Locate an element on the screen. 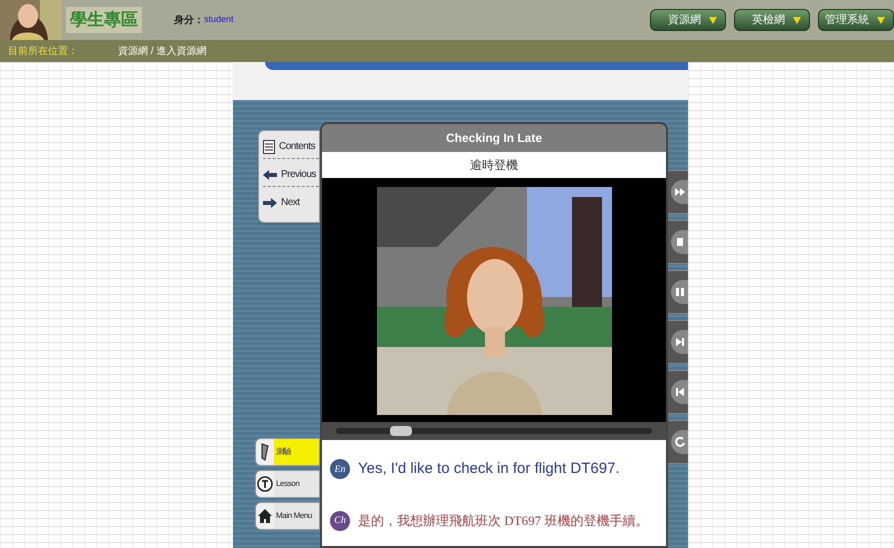 The width and height of the screenshot is (894, 548). breadcrumb-path: 資源網 / 進入資源網 is located at coordinates (162, 51).